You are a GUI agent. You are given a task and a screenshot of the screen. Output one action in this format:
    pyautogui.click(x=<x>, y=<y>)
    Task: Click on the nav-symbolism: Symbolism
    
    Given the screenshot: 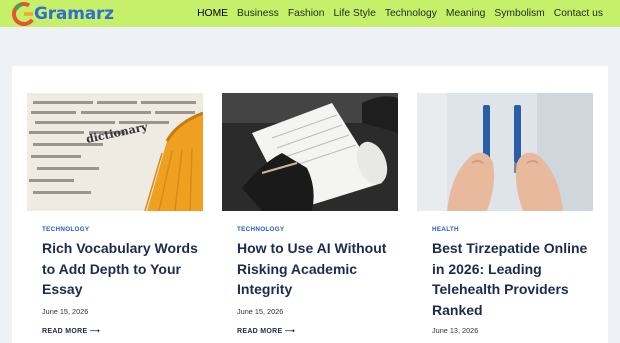 What is the action you would take?
    pyautogui.click(x=519, y=13)
    